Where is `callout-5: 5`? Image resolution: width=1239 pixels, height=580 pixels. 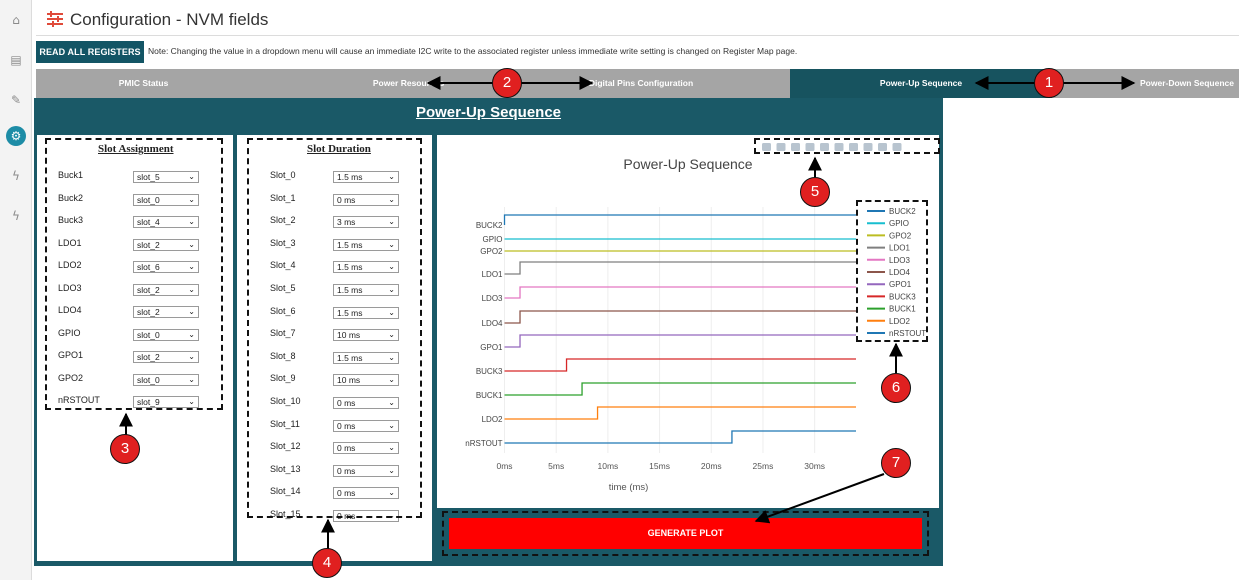
callout-5: 5 is located at coordinates (815, 192).